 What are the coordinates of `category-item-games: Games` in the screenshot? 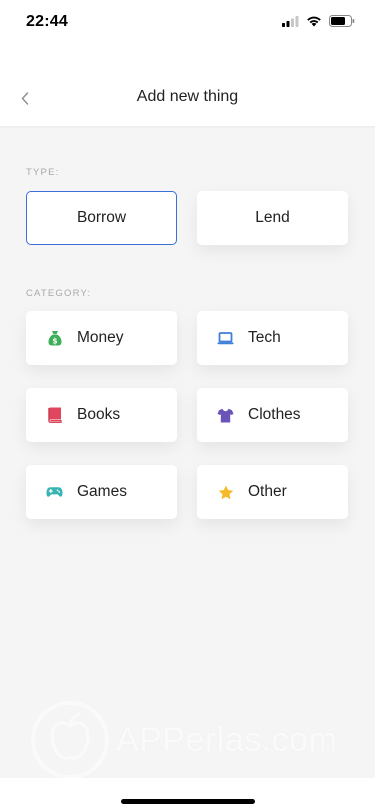 It's located at (101, 492).